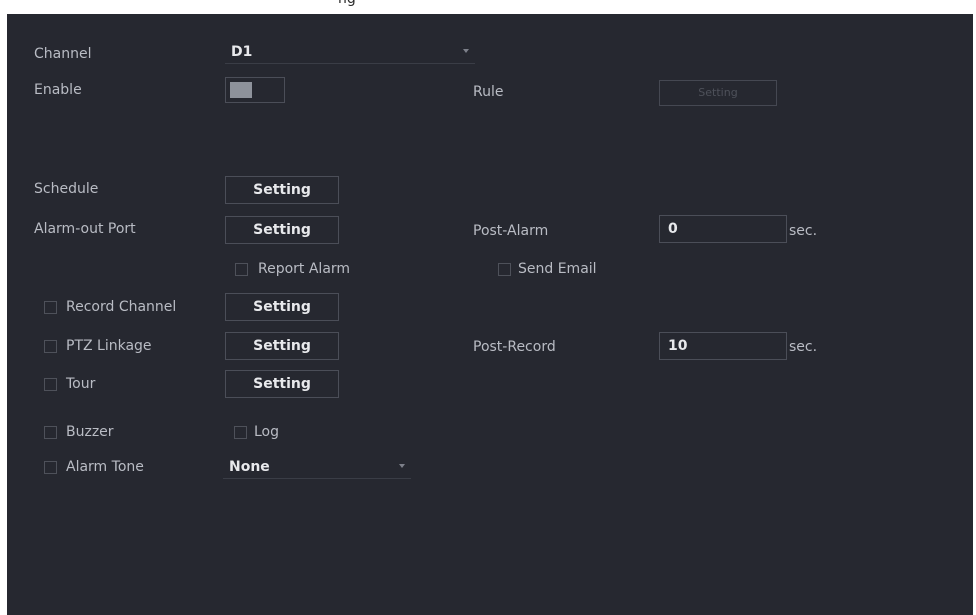 The height and width of the screenshot is (615, 976). What do you see at coordinates (121, 307) in the screenshot?
I see `record-channel-label: Record Channel` at bounding box center [121, 307].